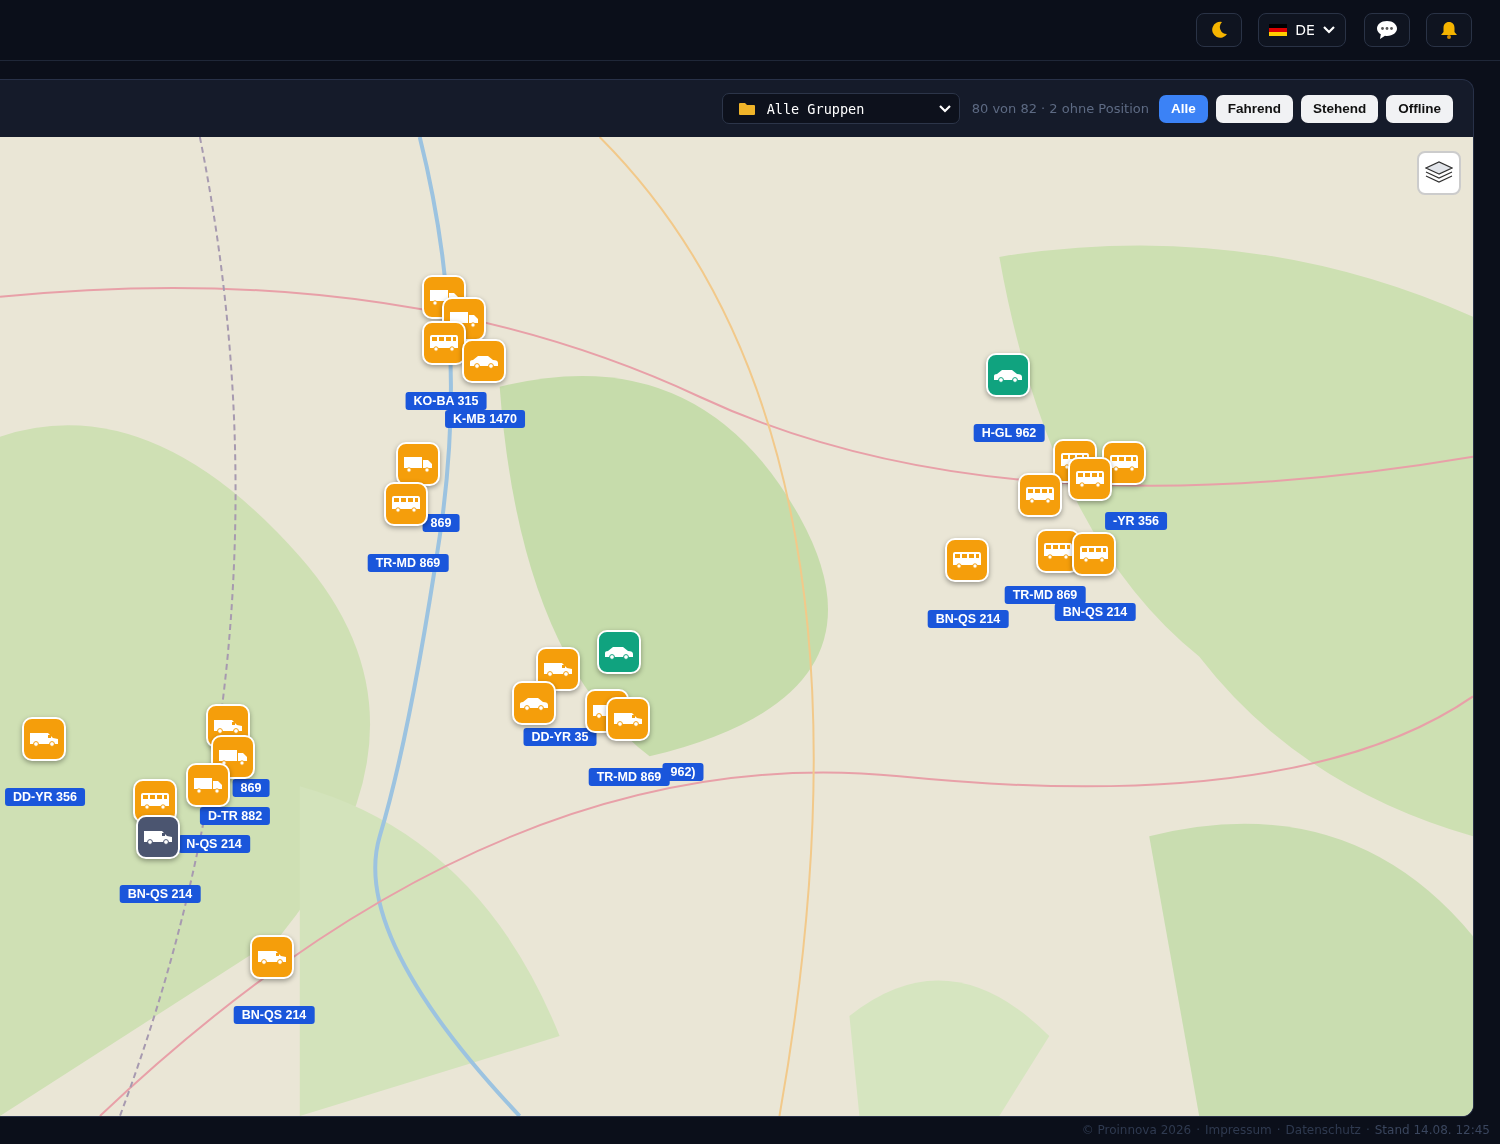  What do you see at coordinates (560, 737) in the screenshot?
I see `plate-label: DD-YR 35` at bounding box center [560, 737].